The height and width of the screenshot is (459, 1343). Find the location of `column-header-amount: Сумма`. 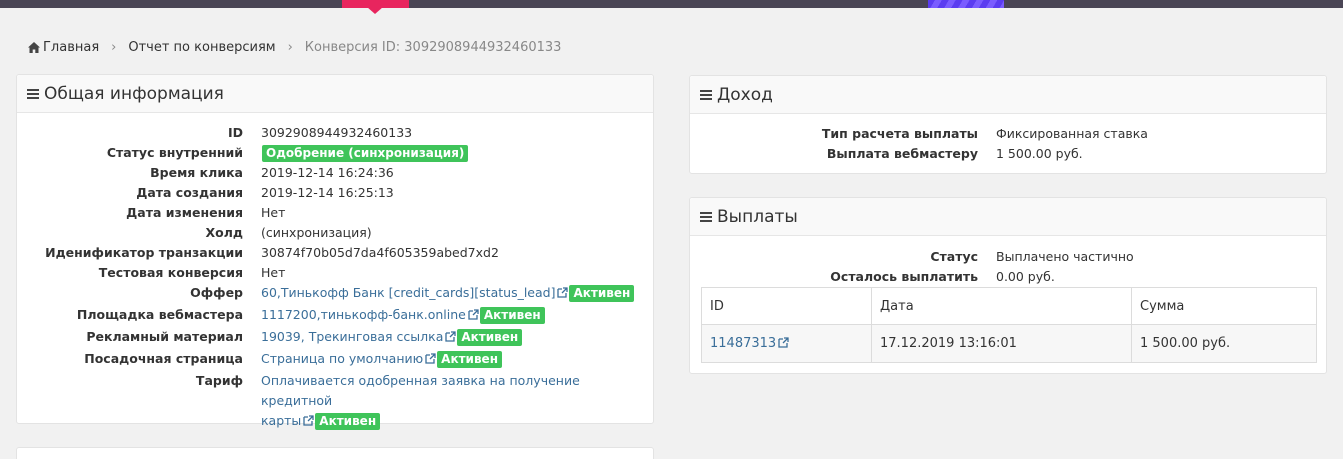

column-header-amount: Сумма is located at coordinates (1224, 306).